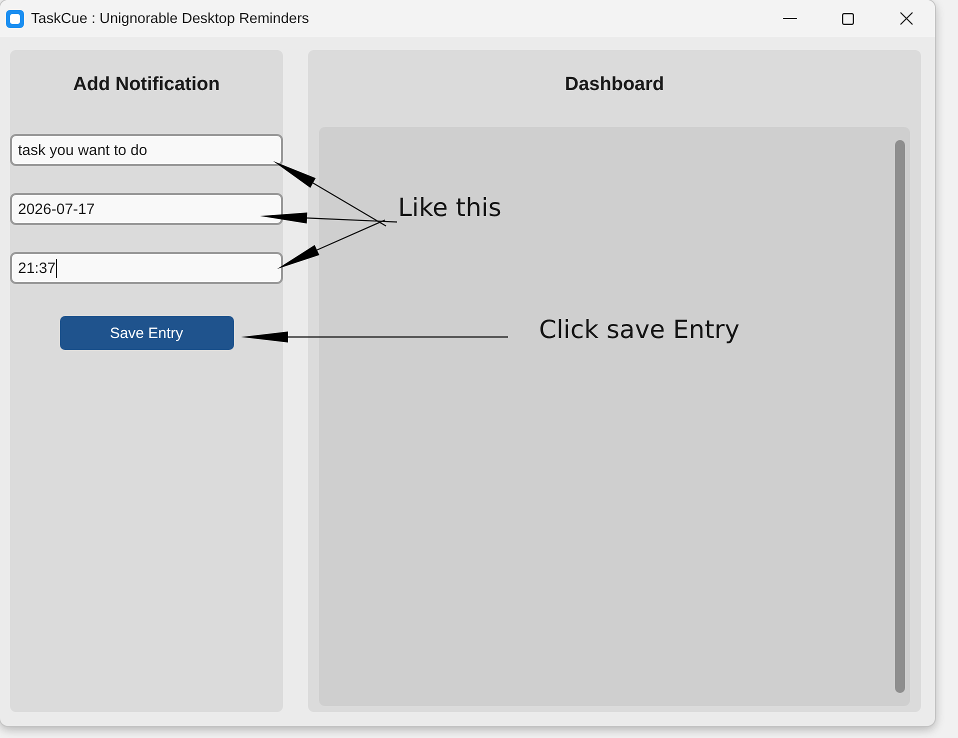  Describe the element at coordinates (147, 333) in the screenshot. I see `save-button: Save Entry` at that location.